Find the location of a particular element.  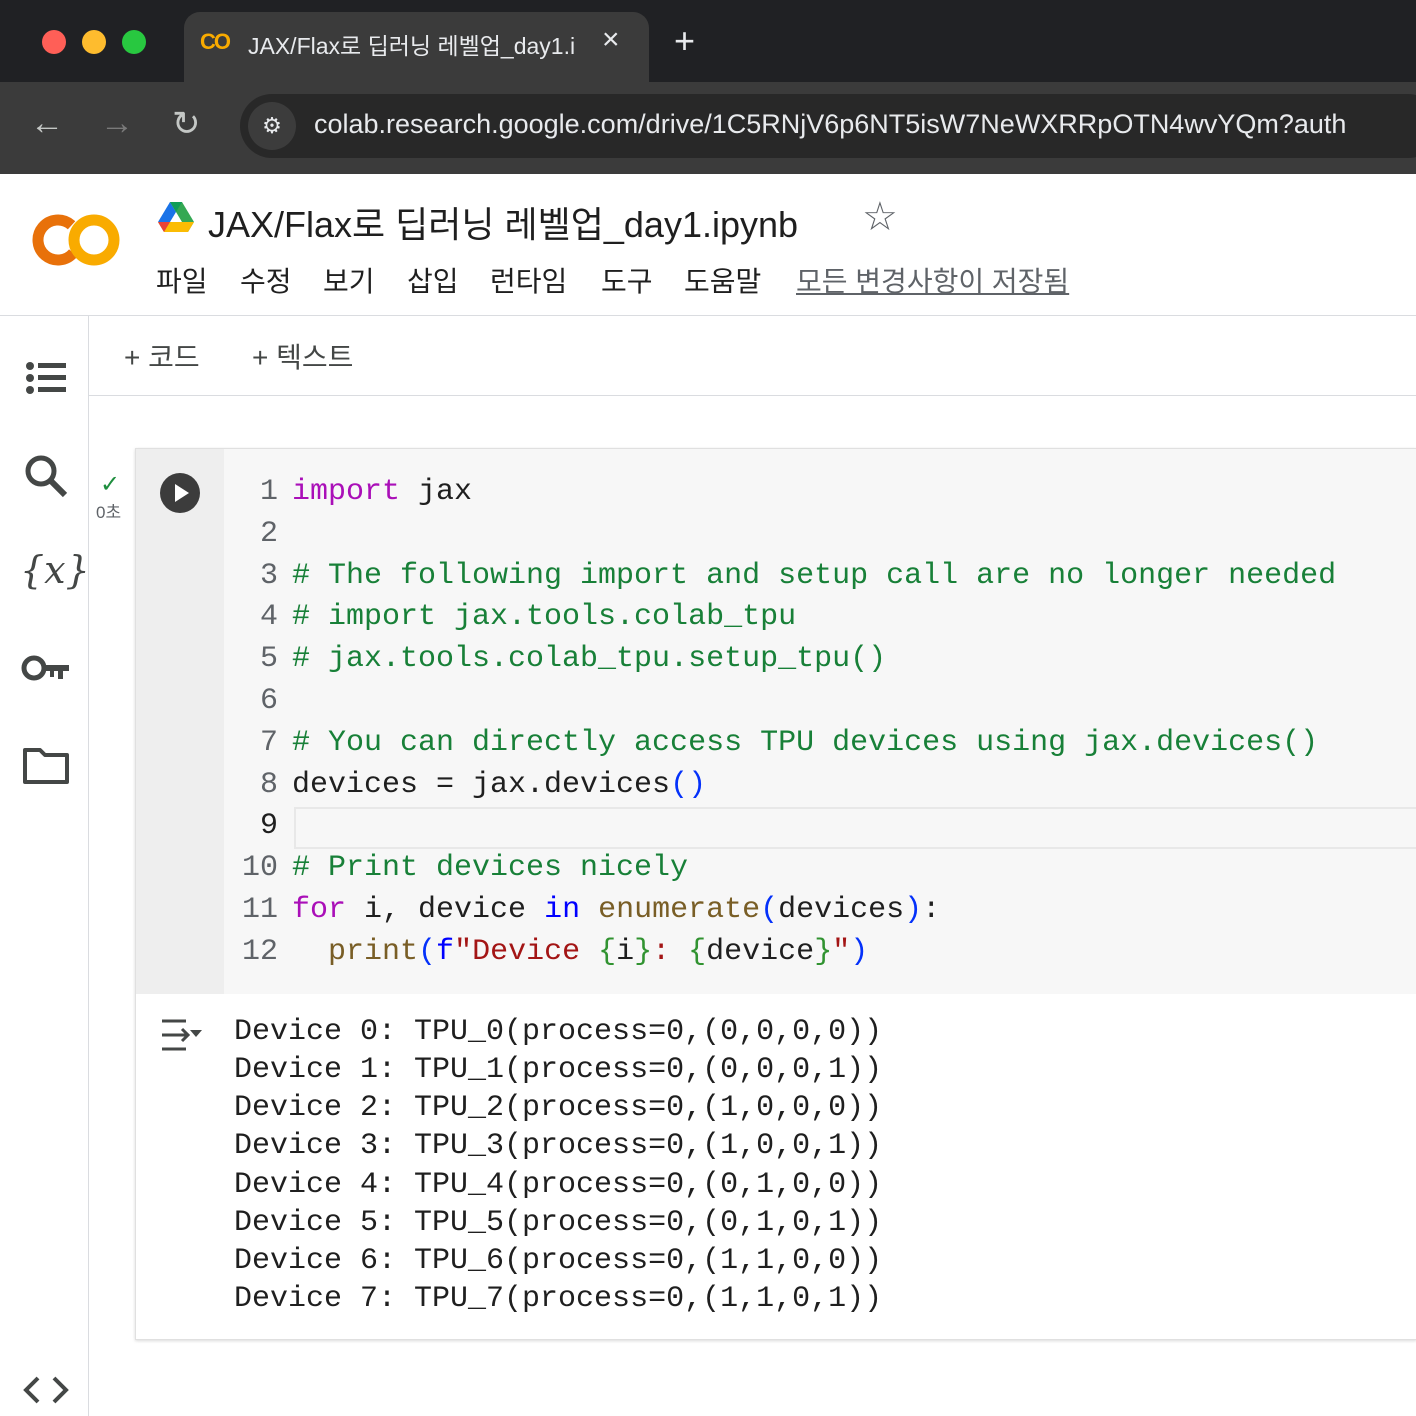

window-minimize-button is located at coordinates (94, 42).